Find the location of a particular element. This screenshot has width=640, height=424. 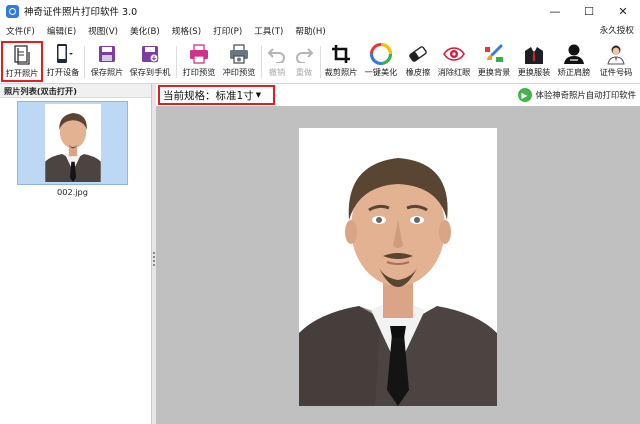

id-number-label: 证件号码 is located at coordinates (616, 72).